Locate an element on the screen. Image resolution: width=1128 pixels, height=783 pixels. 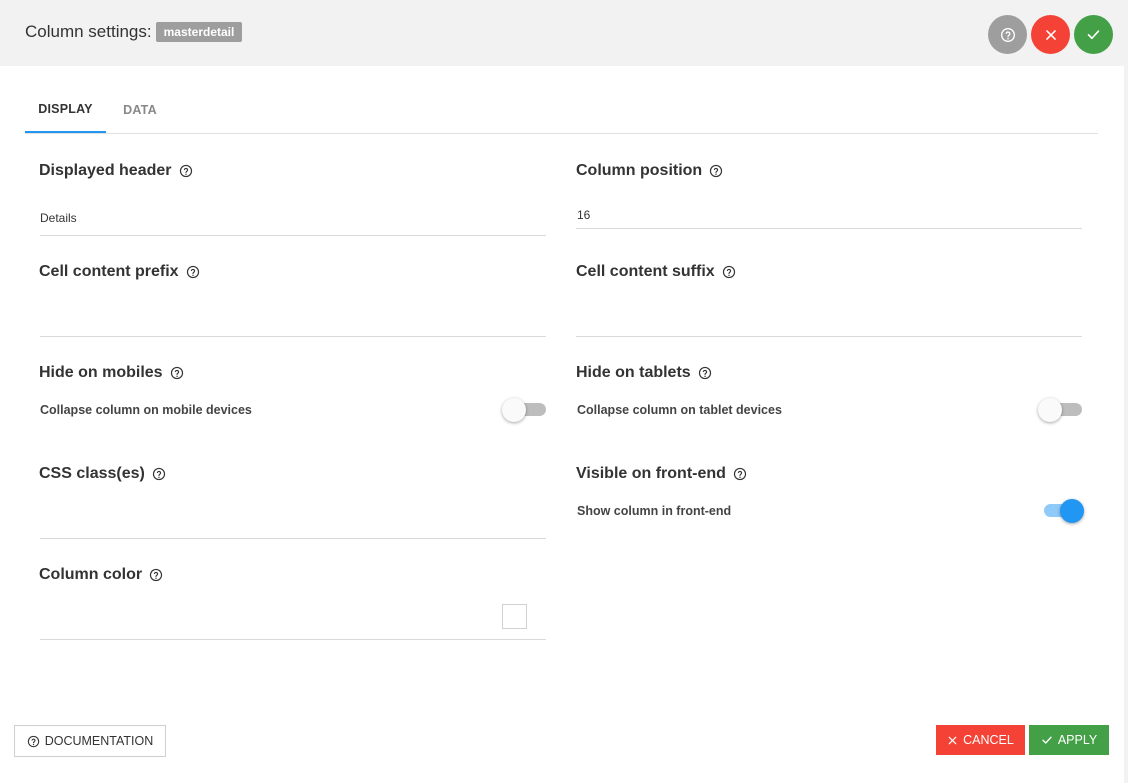
cell-prefix-underline is located at coordinates (293, 336).